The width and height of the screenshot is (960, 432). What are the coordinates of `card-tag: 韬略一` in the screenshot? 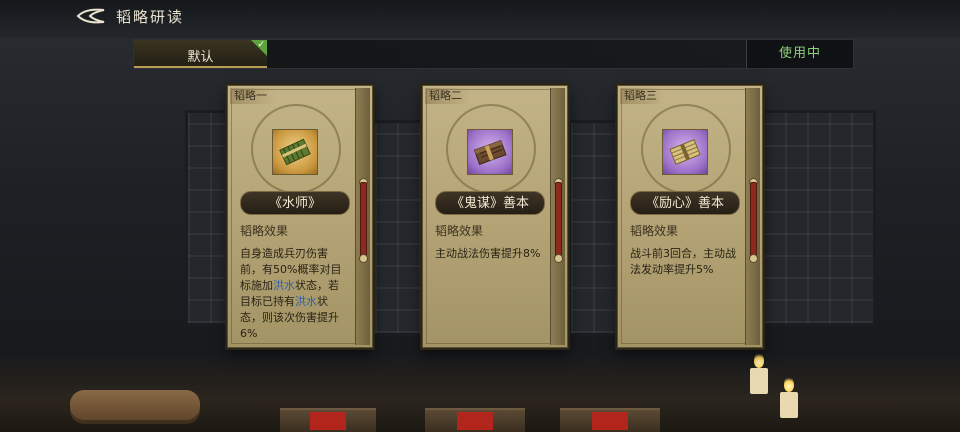 It's located at (252, 96).